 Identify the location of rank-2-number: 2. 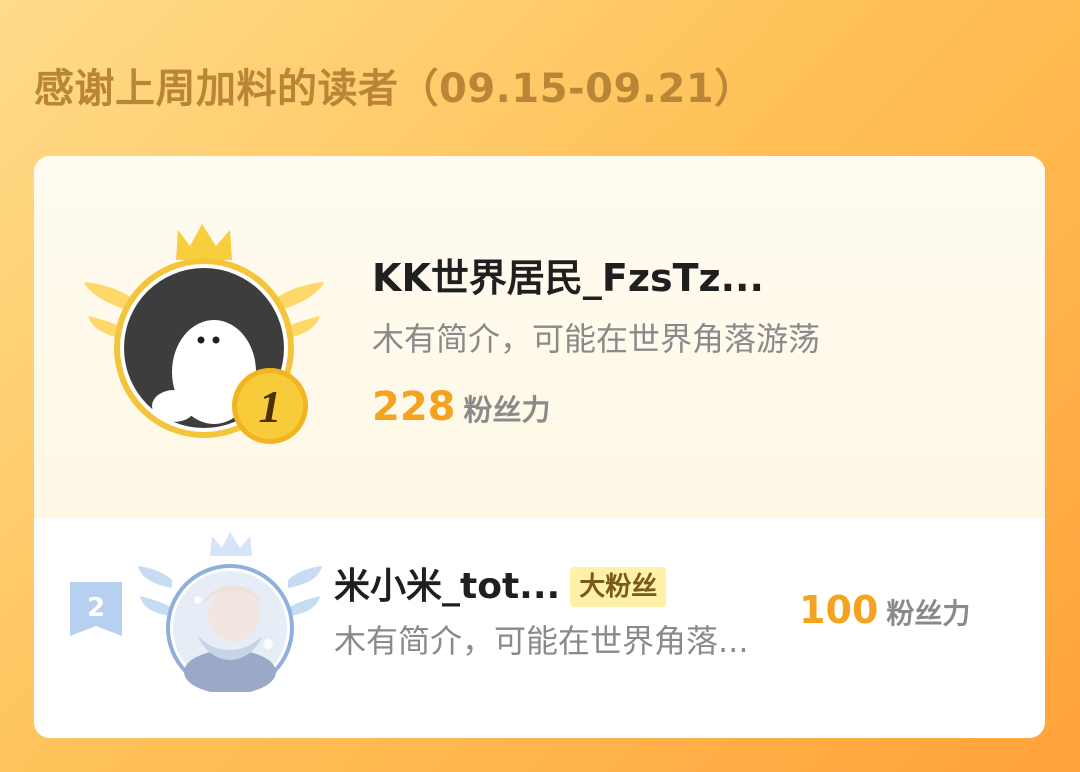
(96, 608).